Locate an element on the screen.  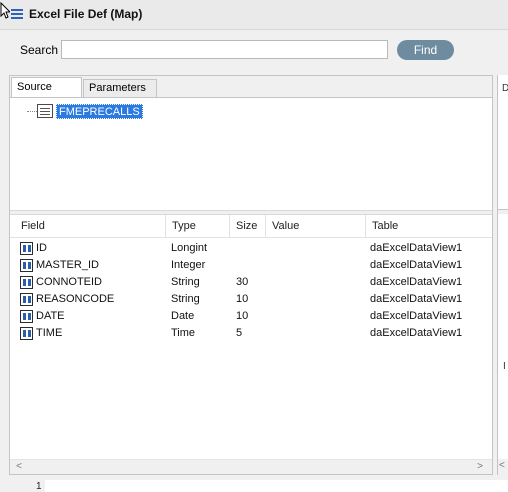
right-panel-grid: I is located at coordinates (503, 336).